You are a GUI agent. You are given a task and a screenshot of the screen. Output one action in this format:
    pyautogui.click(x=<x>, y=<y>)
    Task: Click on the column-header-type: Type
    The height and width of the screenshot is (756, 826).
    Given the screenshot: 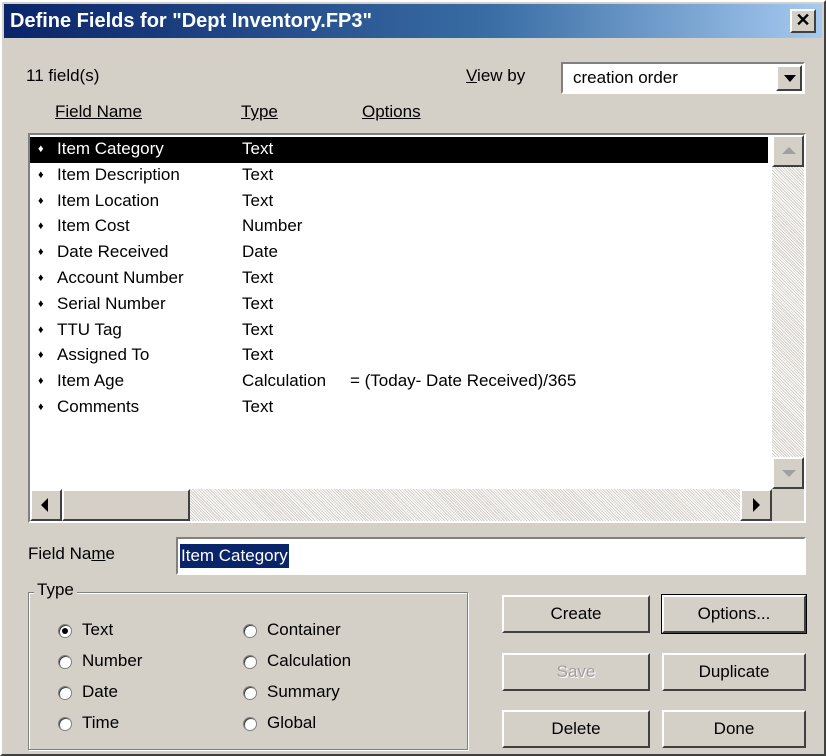 What is the action you would take?
    pyautogui.click(x=259, y=112)
    